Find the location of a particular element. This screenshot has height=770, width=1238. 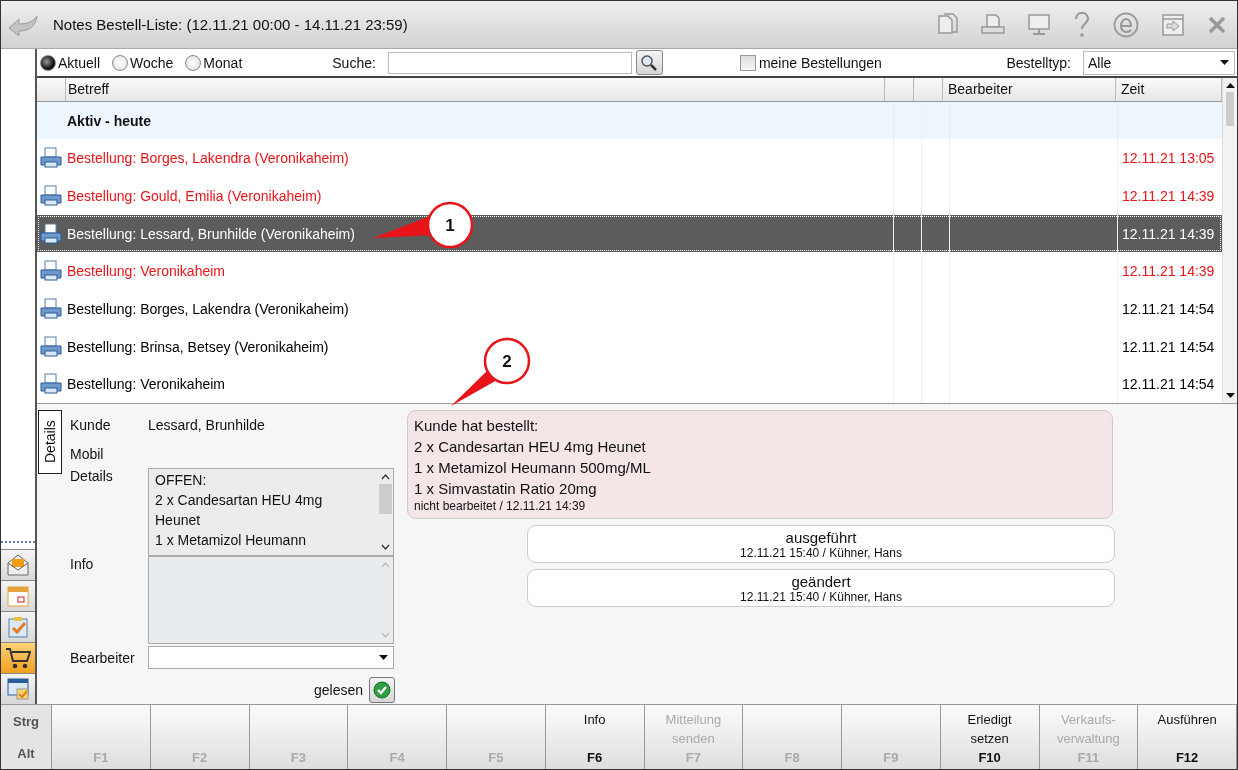

back-icon is located at coordinates (23, 24).